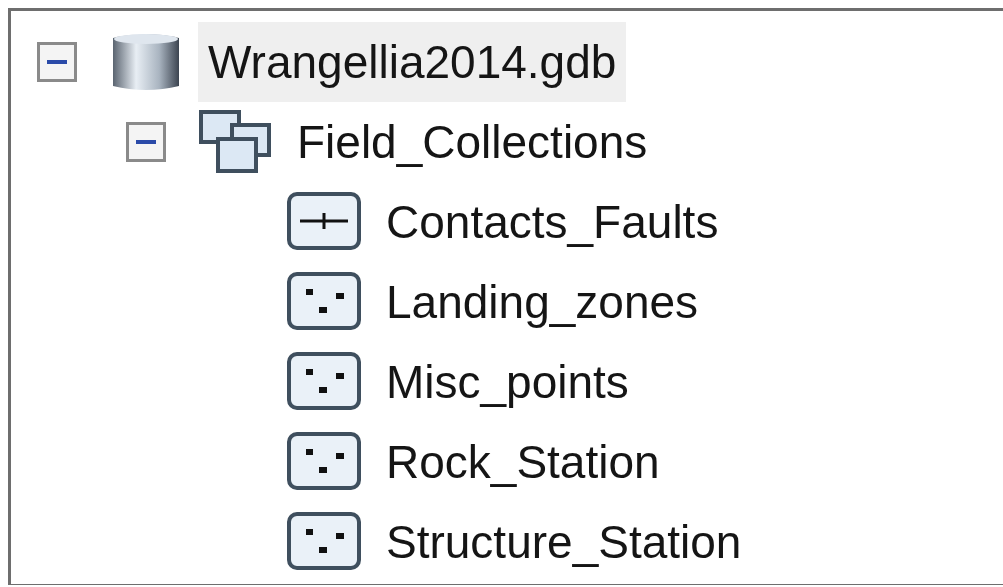  I want to click on tree-item-label: Contacts_Faults, so click(552, 222).